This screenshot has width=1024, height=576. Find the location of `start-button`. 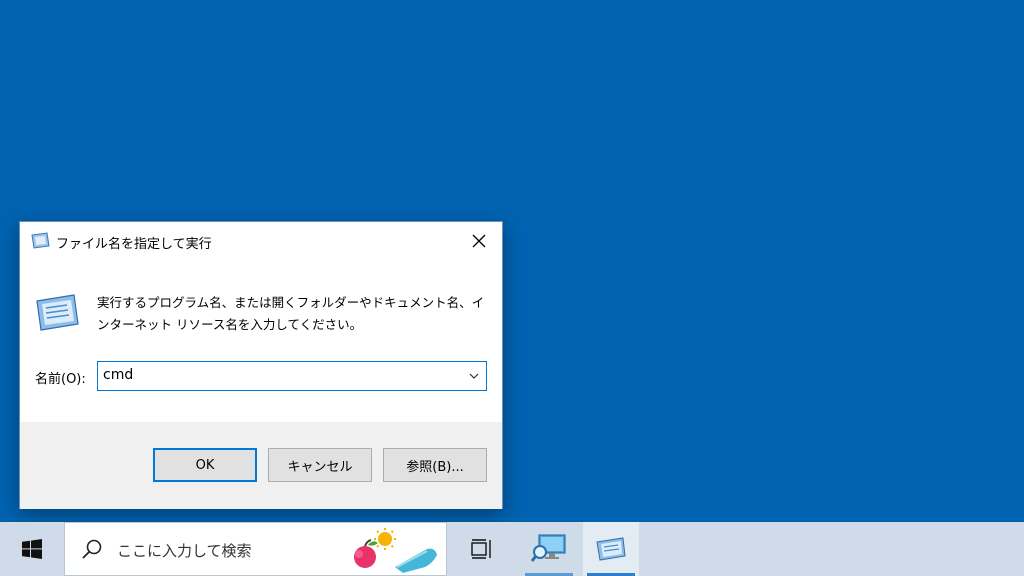

start-button is located at coordinates (32, 549).